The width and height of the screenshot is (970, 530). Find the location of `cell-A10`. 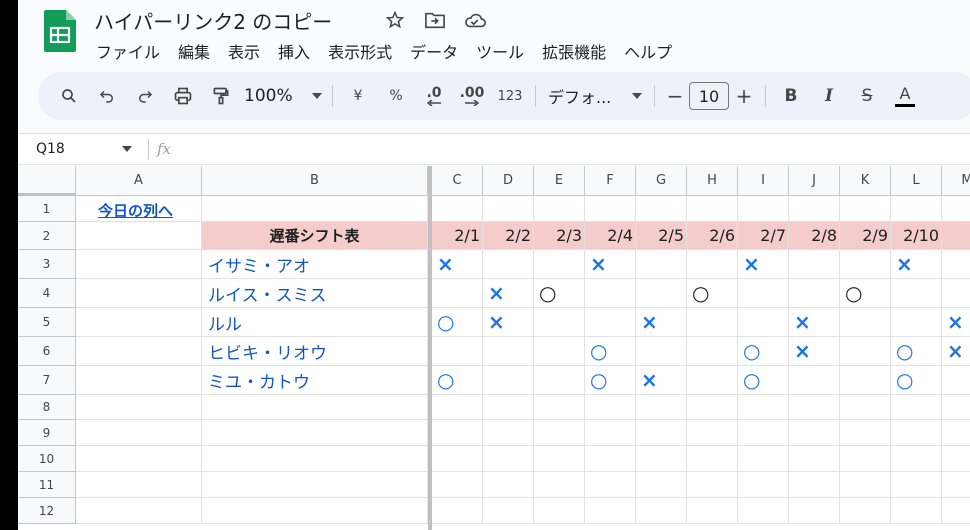

cell-A10 is located at coordinates (139, 459).